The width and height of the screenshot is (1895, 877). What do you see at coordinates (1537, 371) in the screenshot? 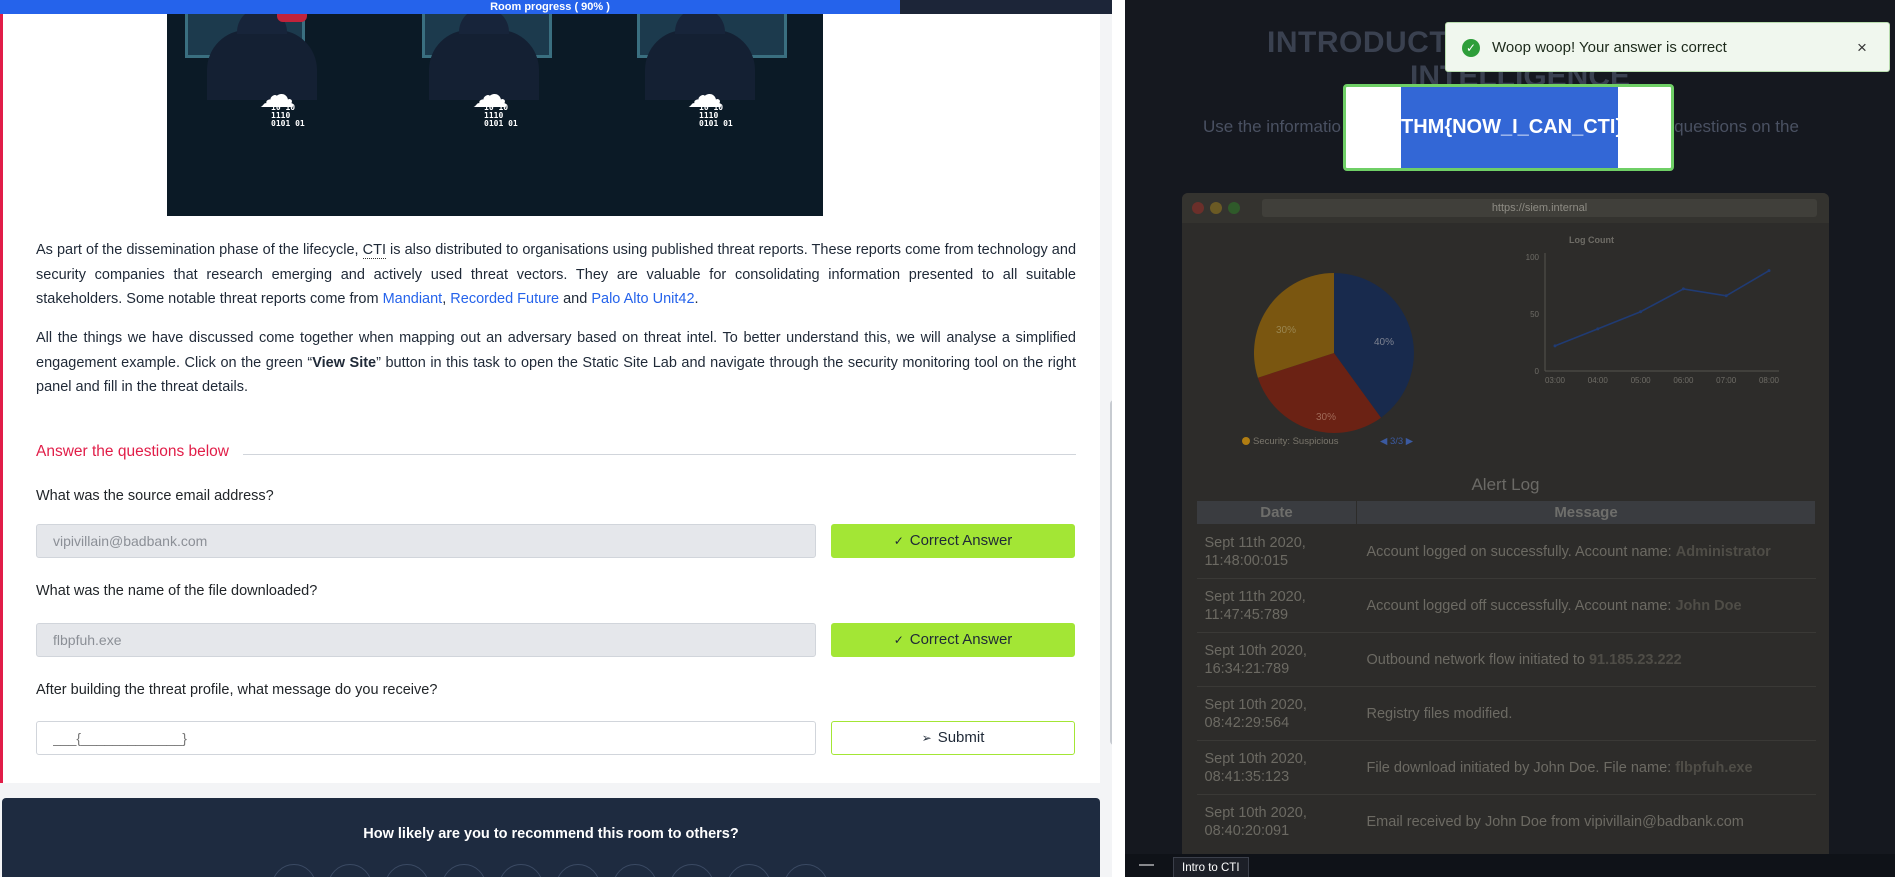
I see `y-tick-label: 0` at bounding box center [1537, 371].